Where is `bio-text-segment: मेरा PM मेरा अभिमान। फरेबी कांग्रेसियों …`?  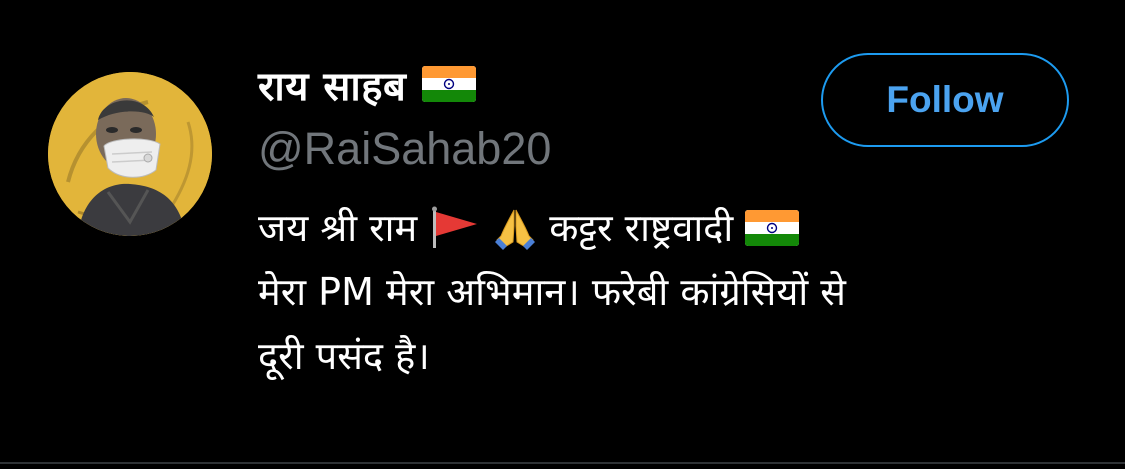
bio-text-segment: मेरा PM मेरा अभिमान। फरेबी कांग्रेसियों … is located at coordinates (552, 292).